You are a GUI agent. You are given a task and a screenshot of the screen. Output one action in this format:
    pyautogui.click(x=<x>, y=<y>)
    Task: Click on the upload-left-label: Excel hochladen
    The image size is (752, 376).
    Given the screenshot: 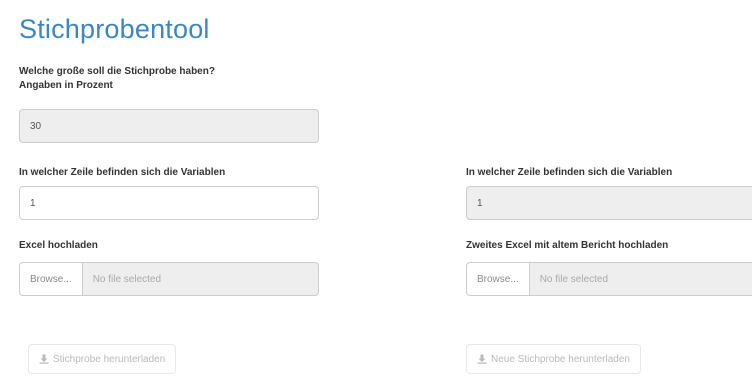 What is the action you would take?
    pyautogui.click(x=58, y=245)
    